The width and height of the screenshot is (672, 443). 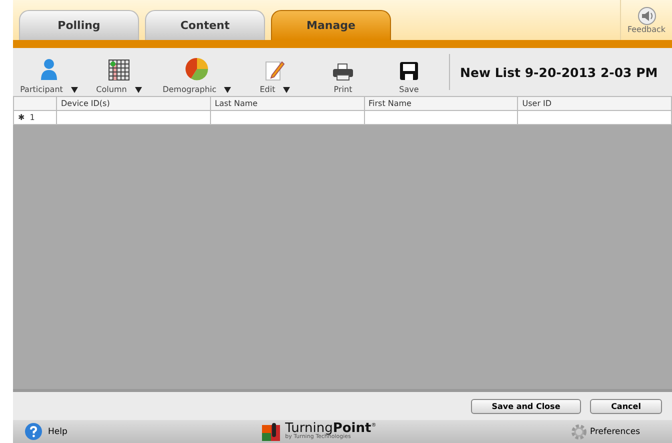 What do you see at coordinates (79, 25) in the screenshot?
I see `tab: Polling` at bounding box center [79, 25].